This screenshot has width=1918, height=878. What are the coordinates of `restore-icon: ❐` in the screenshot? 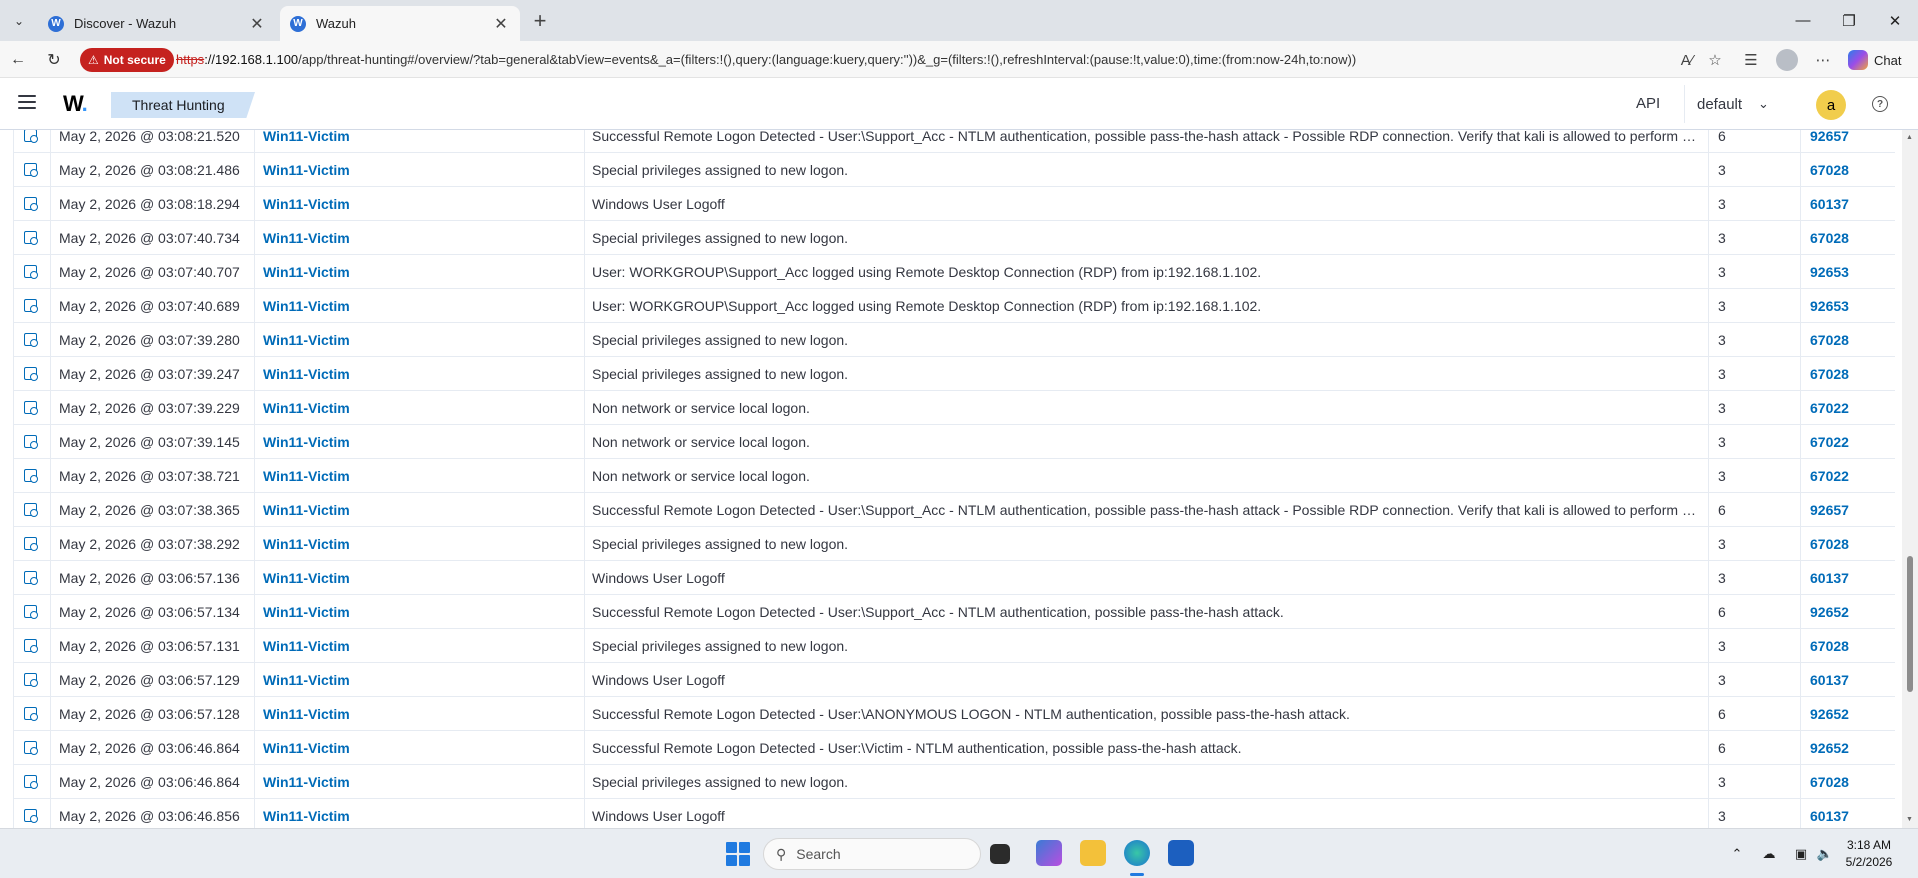 It's located at (1849, 20).